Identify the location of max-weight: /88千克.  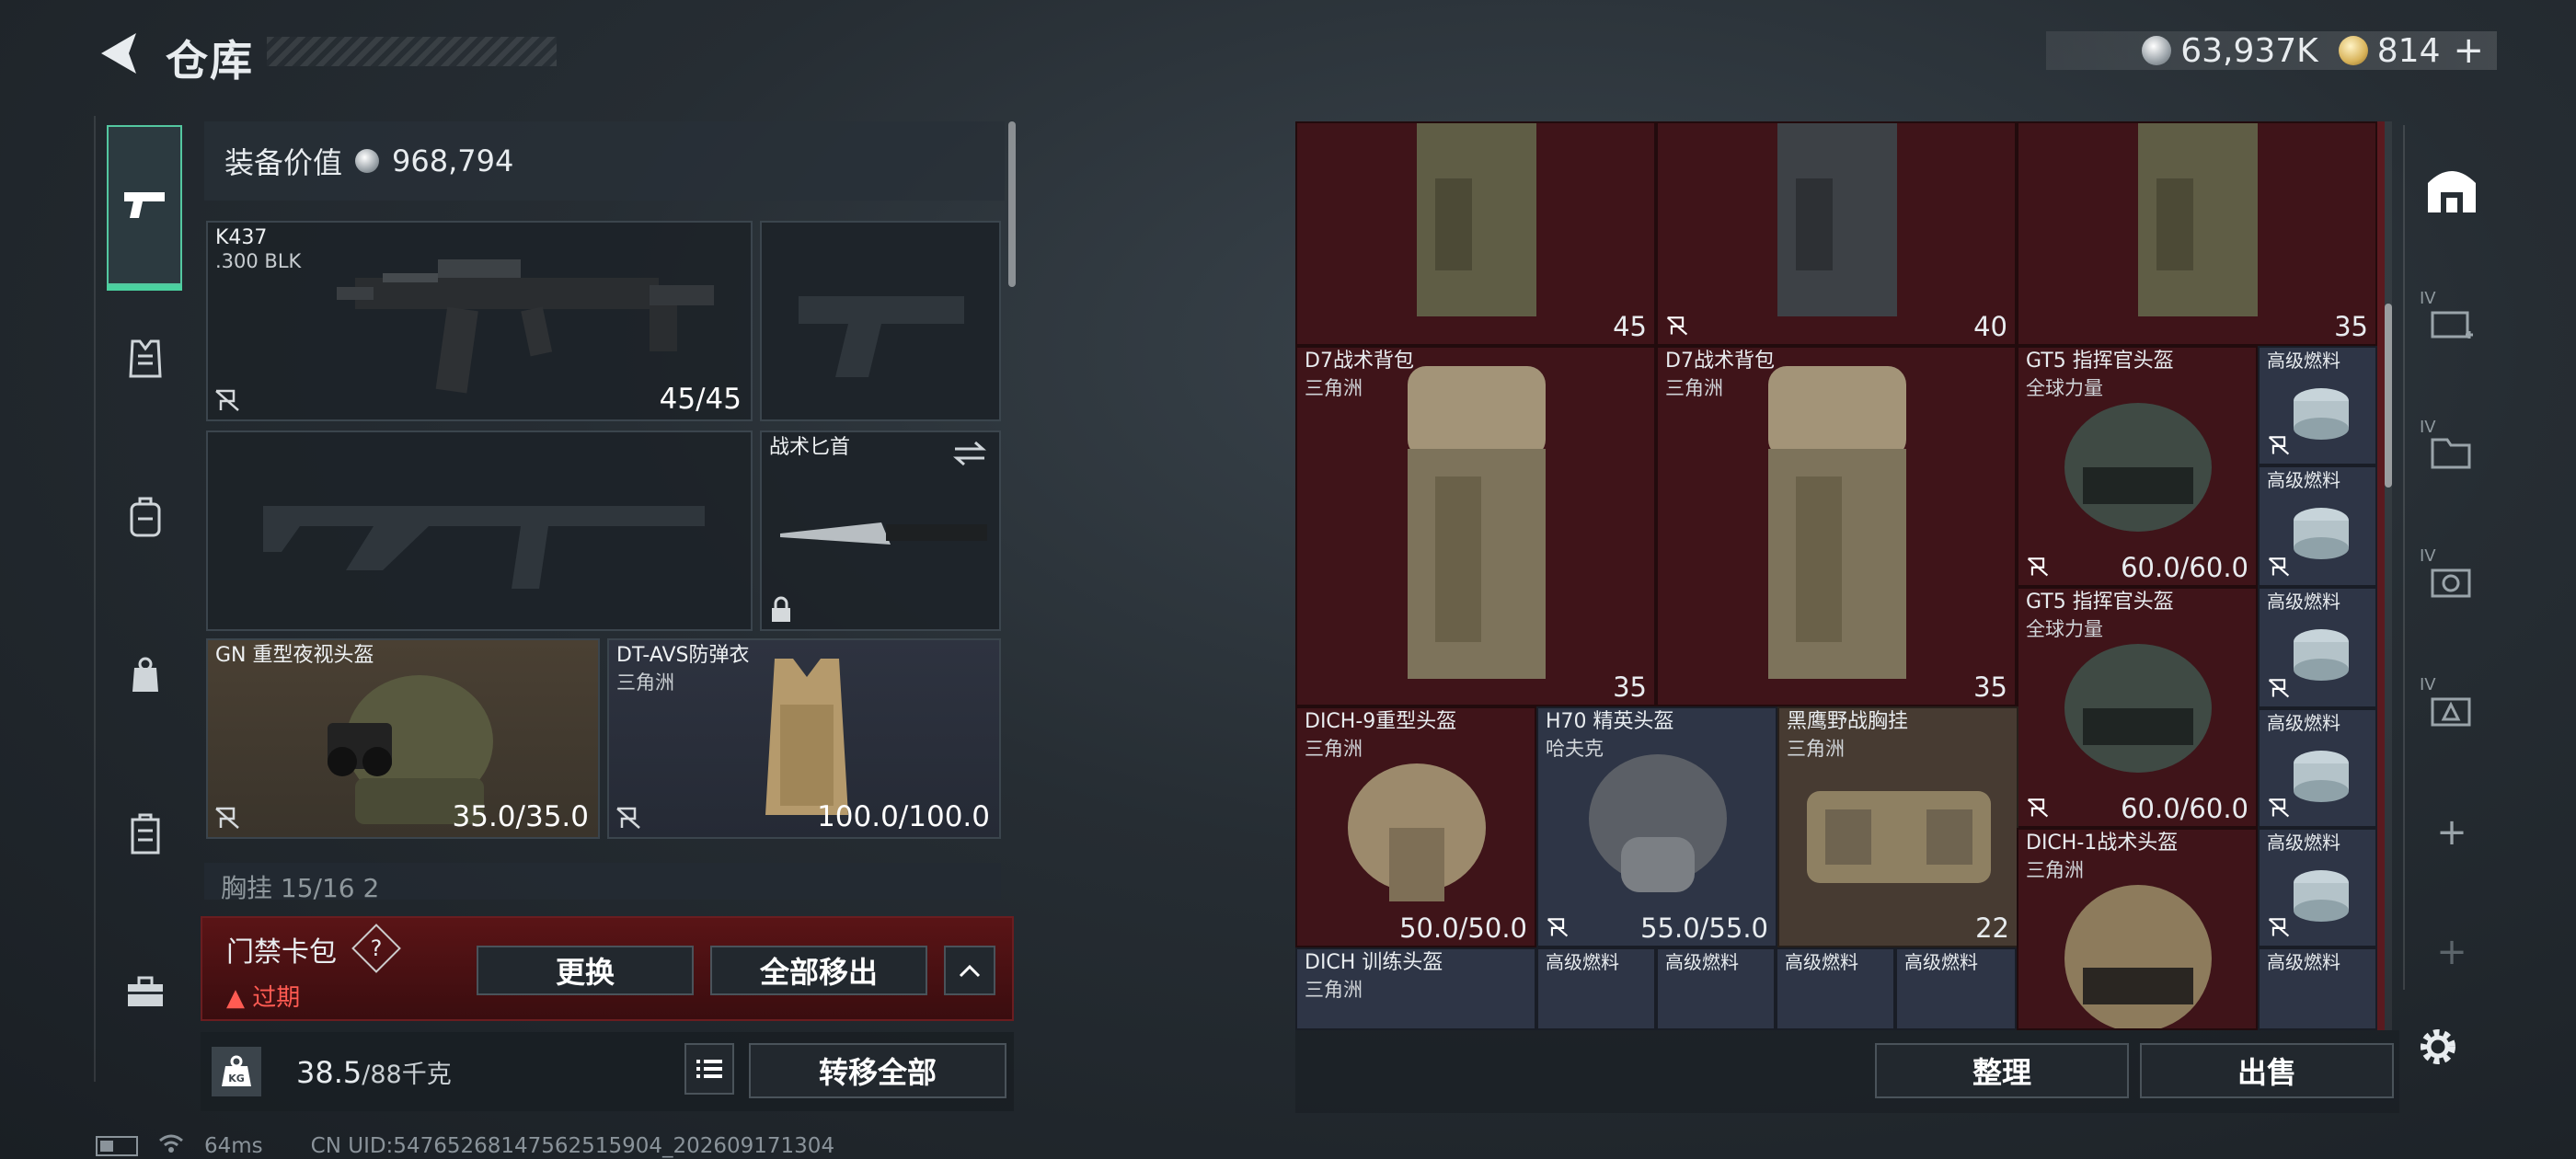
(407, 1075).